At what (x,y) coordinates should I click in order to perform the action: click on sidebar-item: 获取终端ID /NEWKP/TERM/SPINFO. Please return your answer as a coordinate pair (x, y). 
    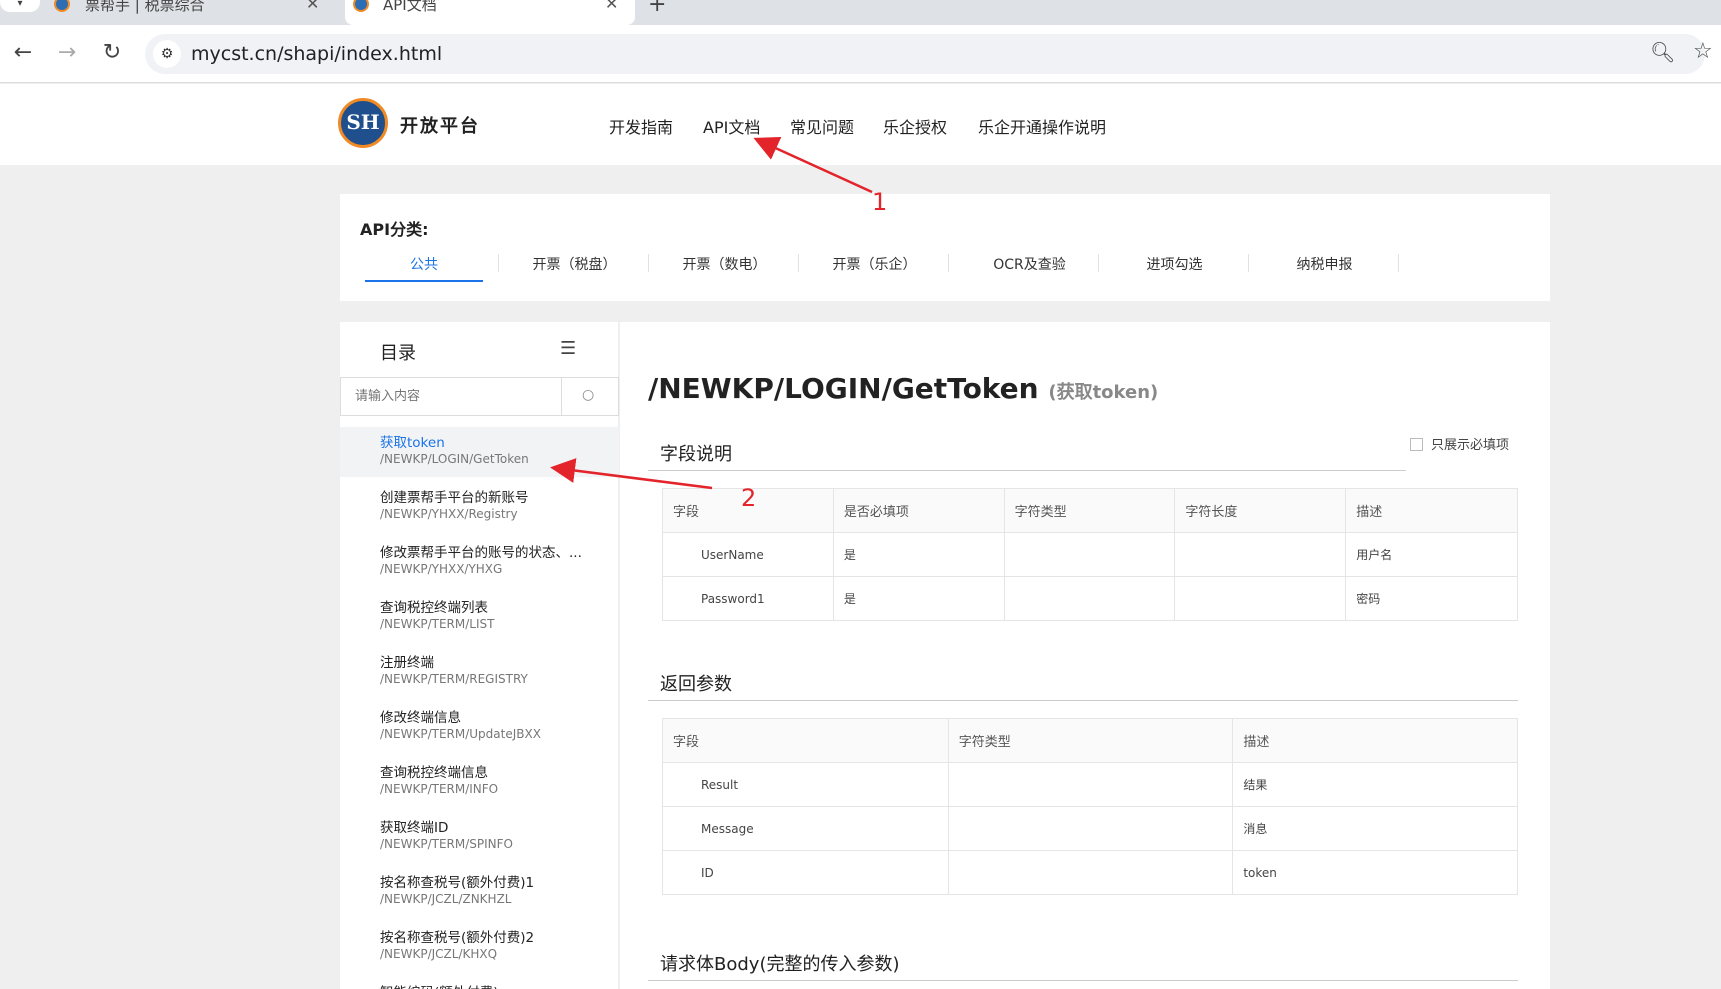
    Looking at the image, I should click on (479, 837).